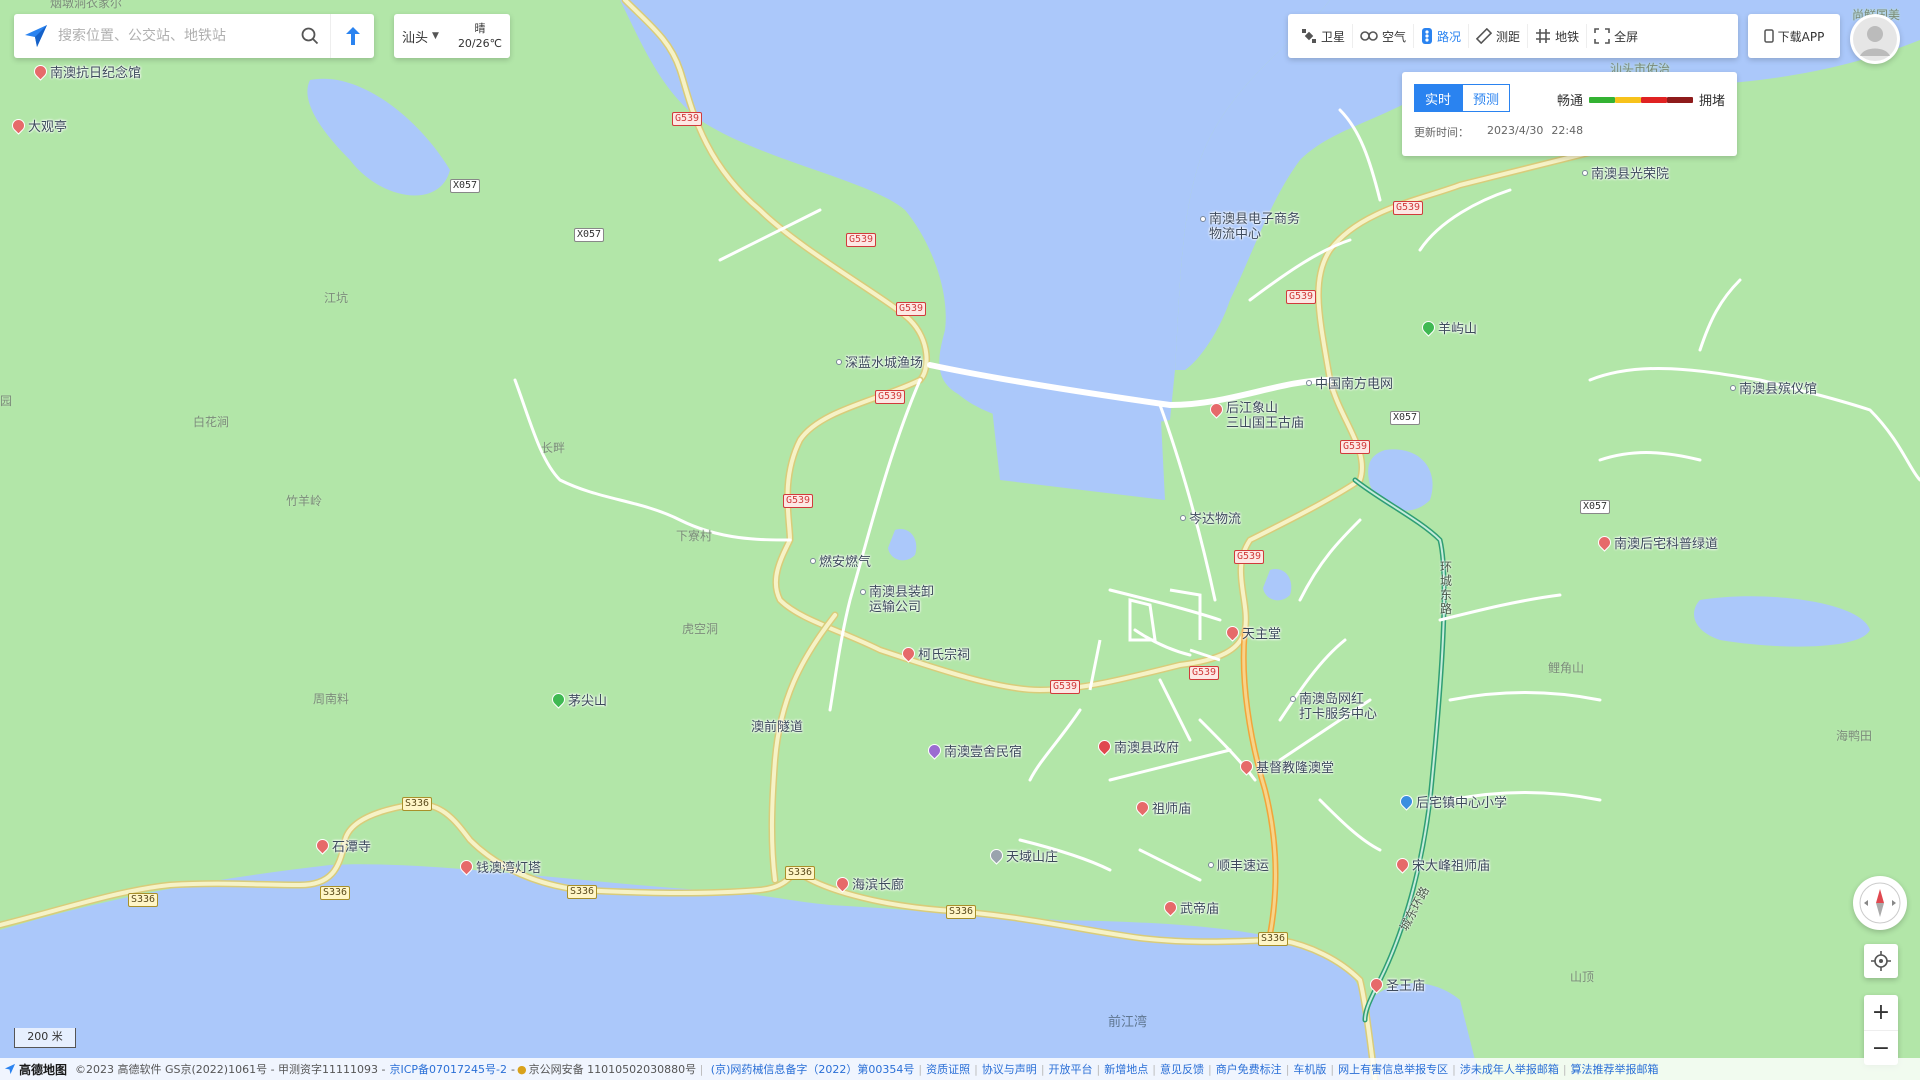 The height and width of the screenshot is (1080, 1920). I want to click on route-shield-x057: X057, so click(1405, 418).